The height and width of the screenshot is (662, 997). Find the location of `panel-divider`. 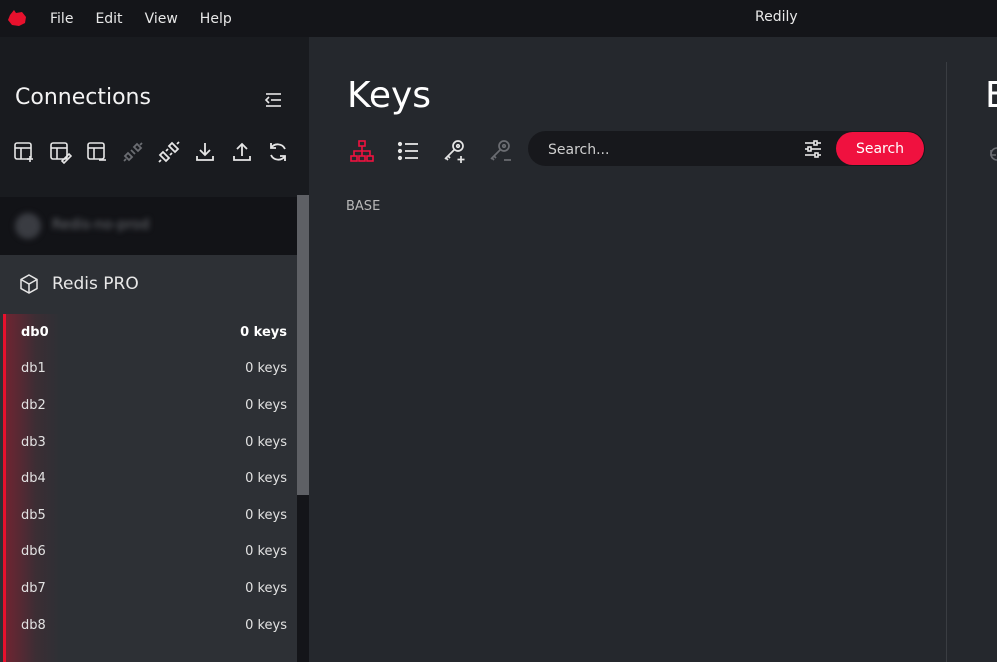

panel-divider is located at coordinates (946, 362).